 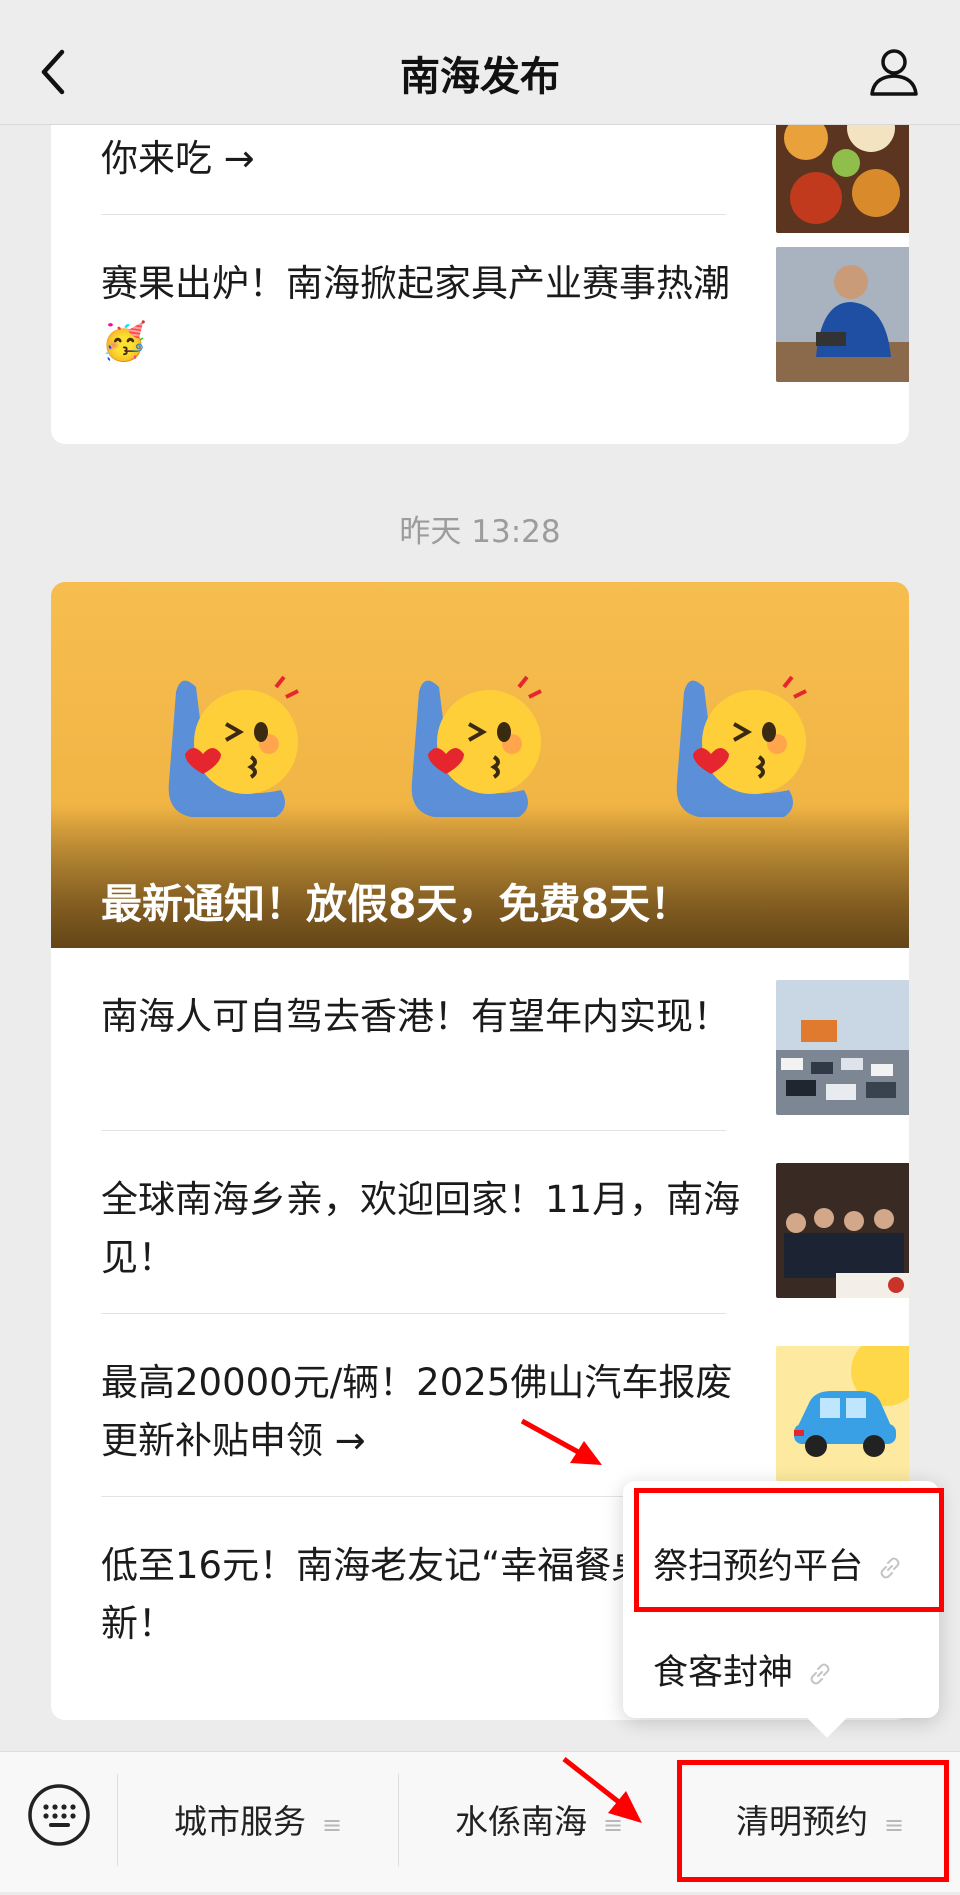 I want to click on article-item: 南海人可自驾去香港！有望年内实现！, so click(x=505, y=1039).